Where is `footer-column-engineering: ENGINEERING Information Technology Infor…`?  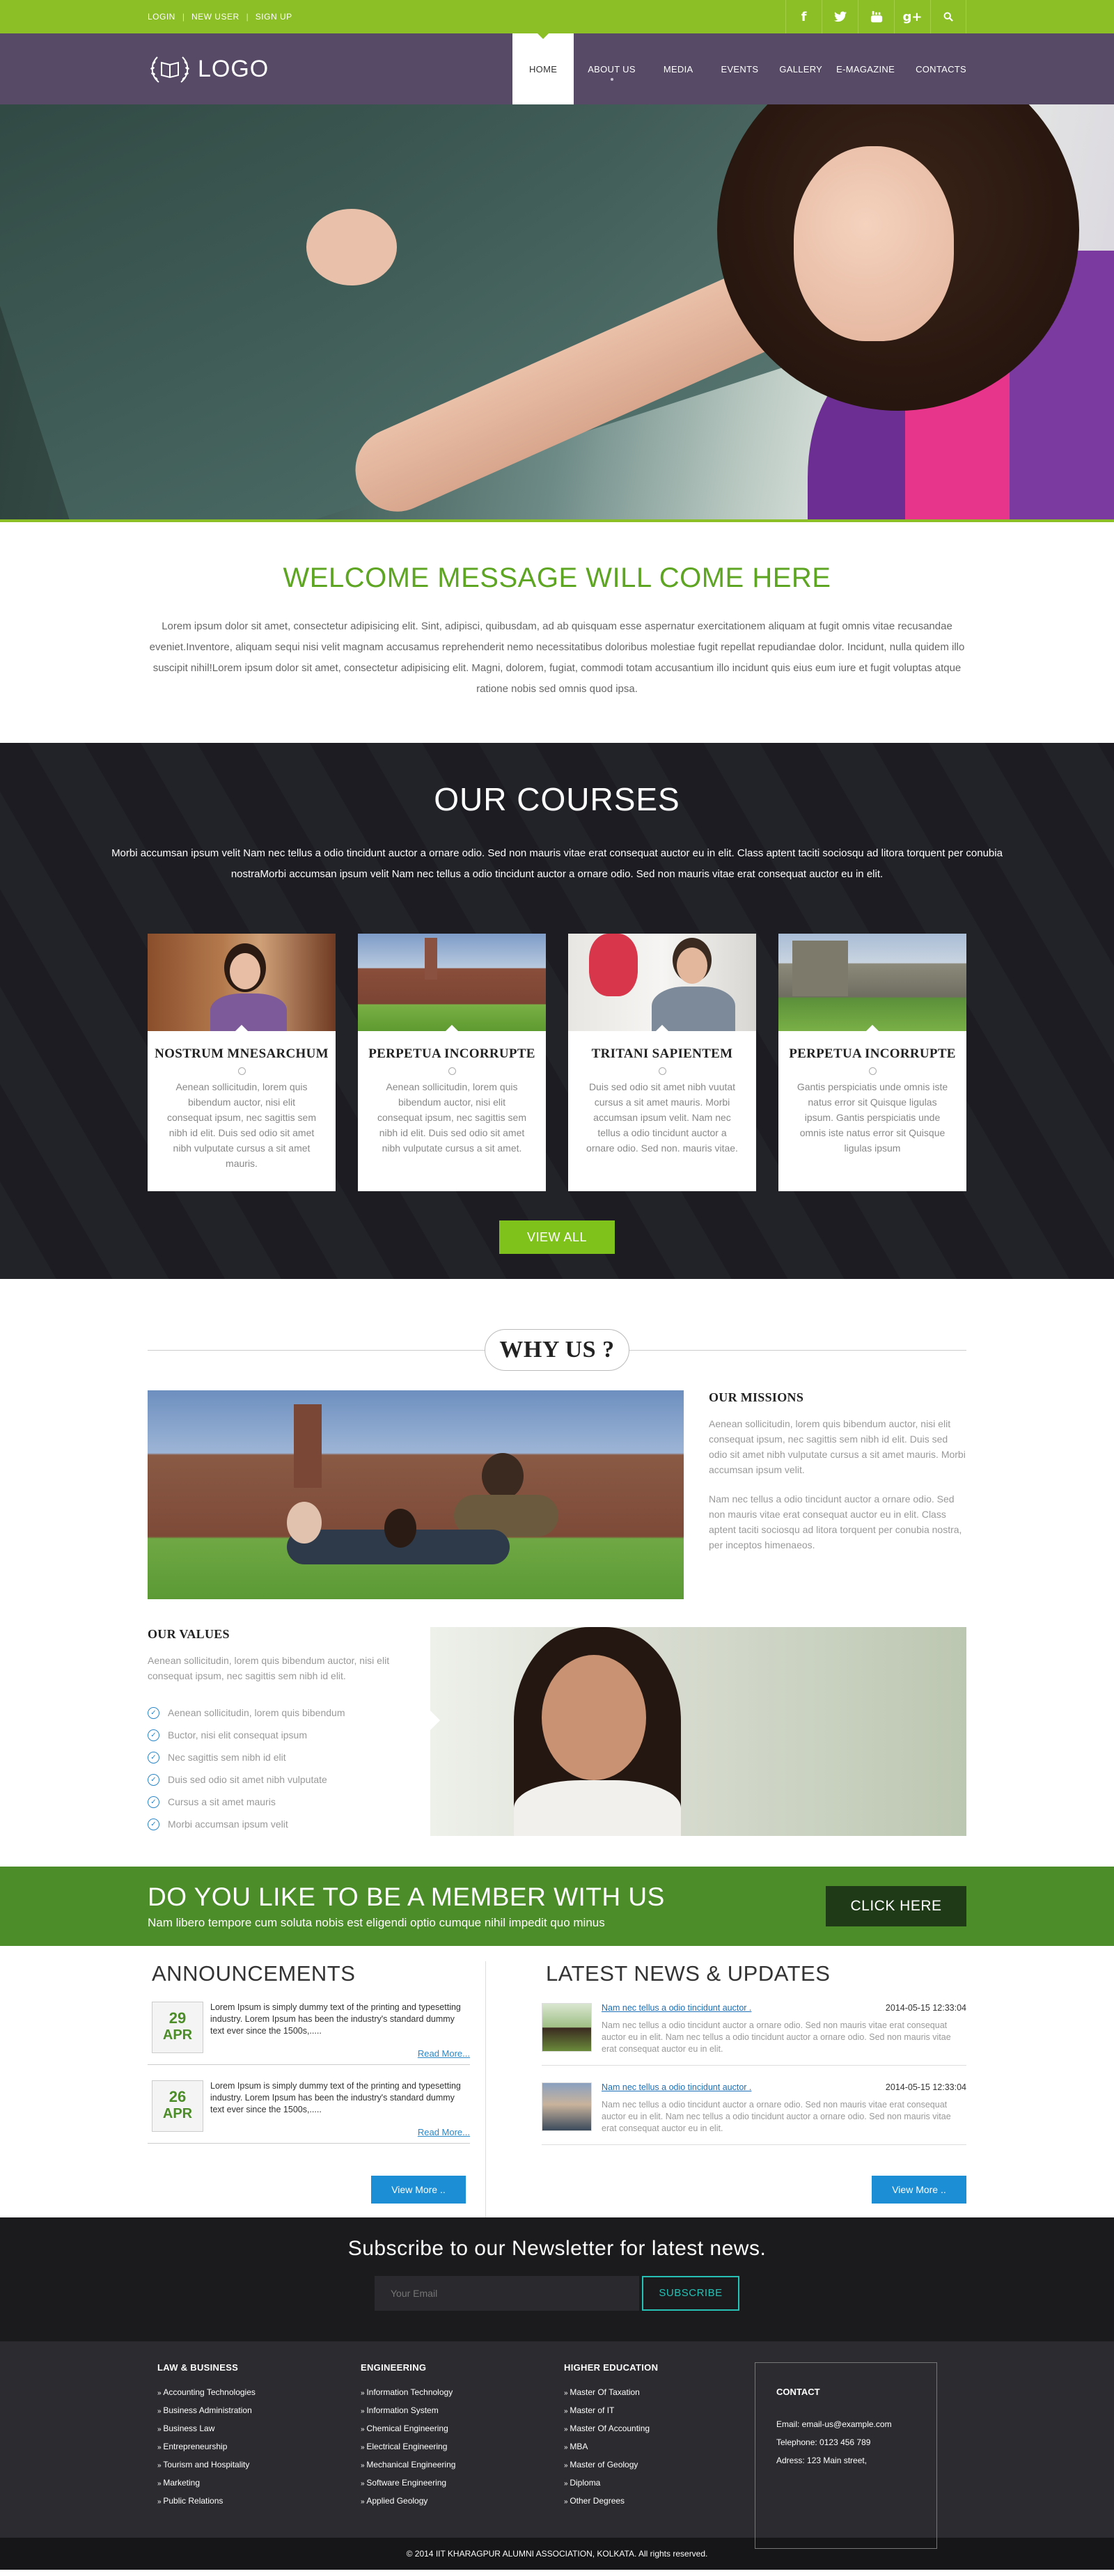 footer-column-engineering: ENGINEERING Information Technology Infor… is located at coordinates (452, 2455).